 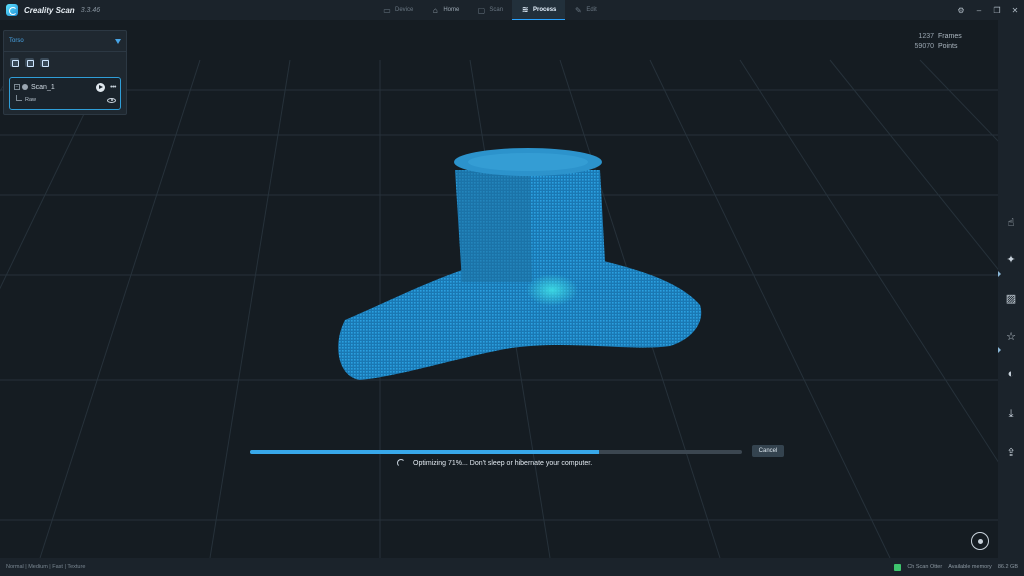 I want to click on magic-wand-icon: ✦, so click(x=1011, y=259).